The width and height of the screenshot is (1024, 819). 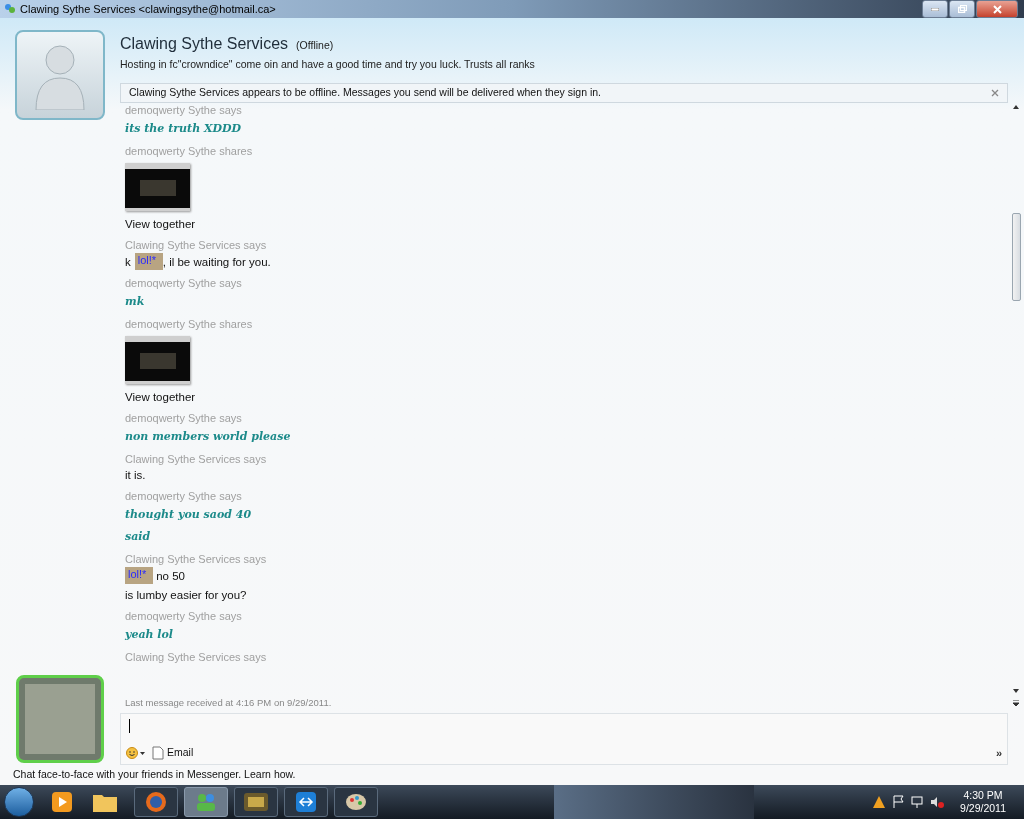 I want to click on minimize-button, so click(x=935, y=9).